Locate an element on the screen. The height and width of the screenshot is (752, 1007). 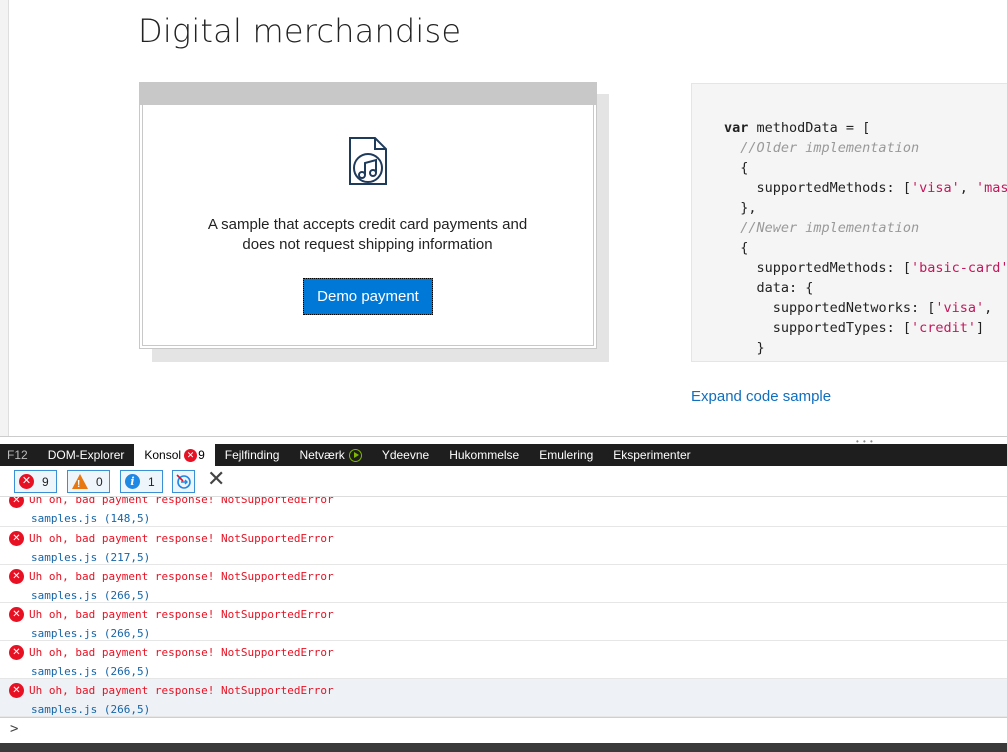
tab-f12: F12 is located at coordinates (19, 455).